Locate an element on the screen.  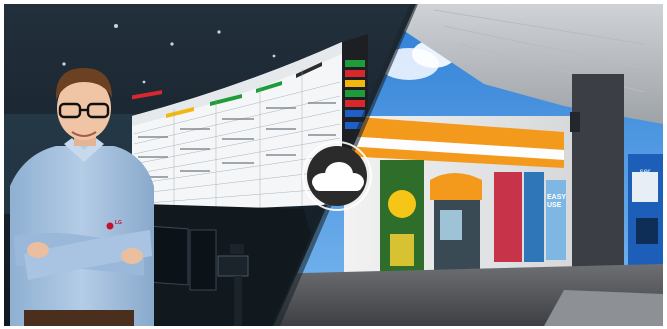
window-poster-text: EASY USE is located at coordinates (556, 201).